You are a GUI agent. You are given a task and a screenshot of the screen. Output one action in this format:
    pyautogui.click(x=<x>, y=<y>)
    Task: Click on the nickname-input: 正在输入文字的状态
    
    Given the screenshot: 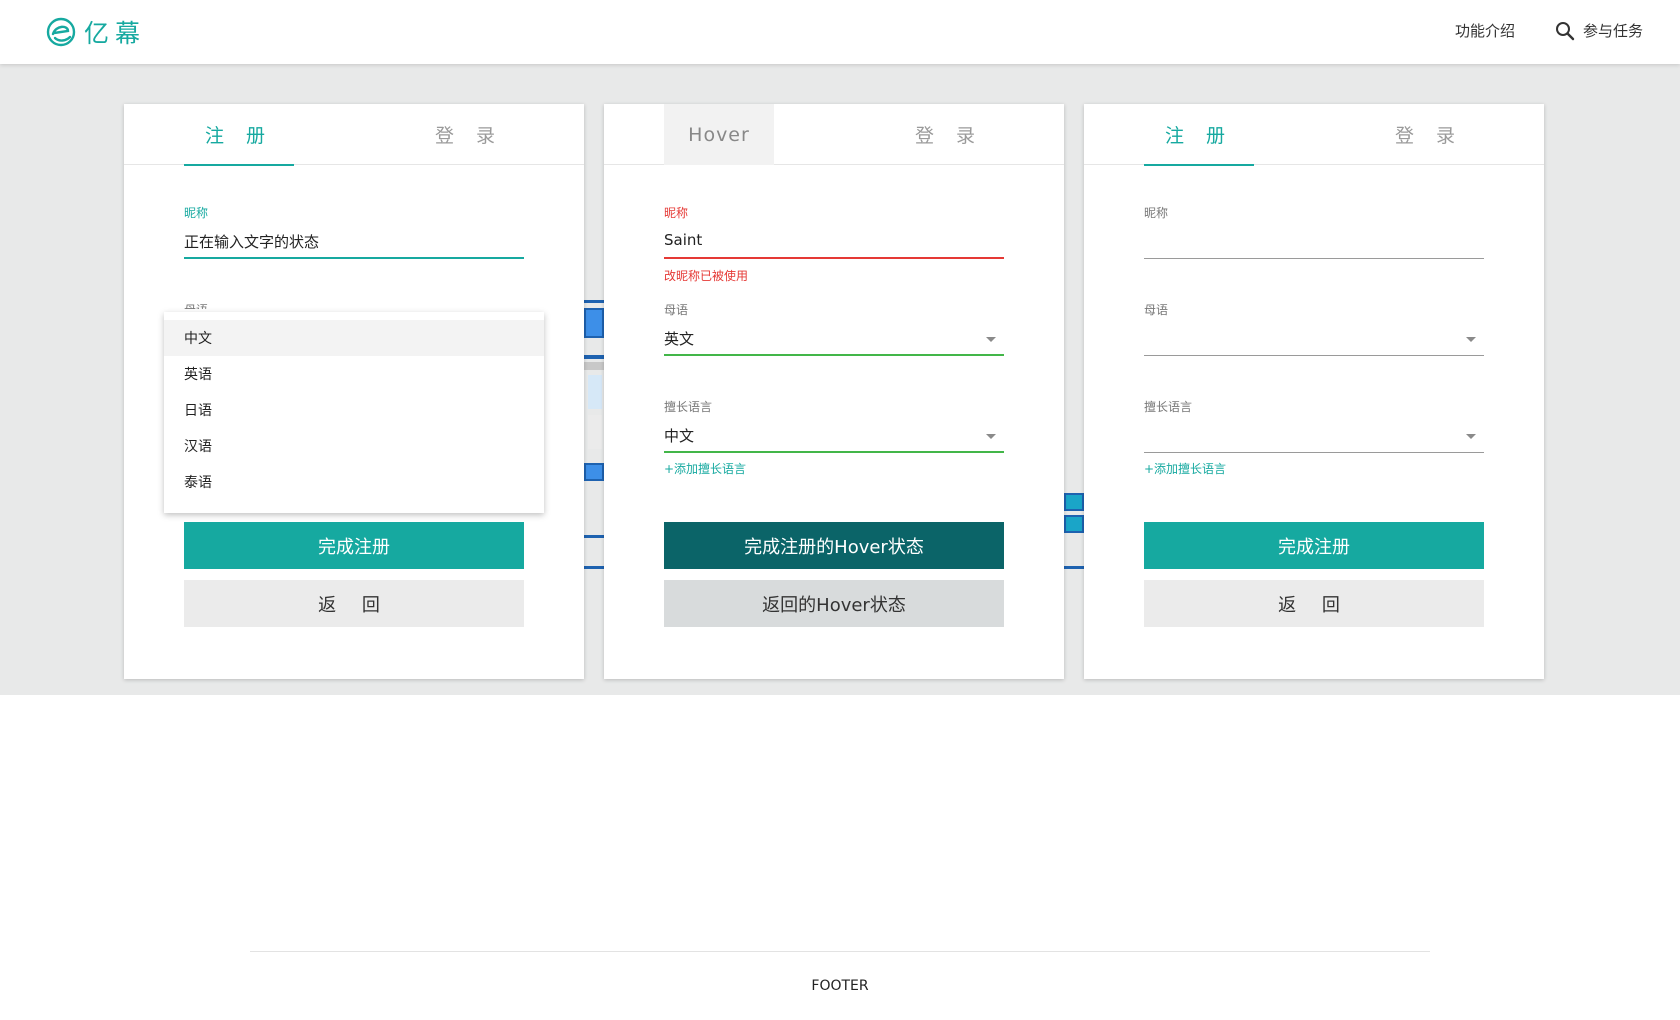 What is the action you would take?
    pyautogui.click(x=354, y=244)
    